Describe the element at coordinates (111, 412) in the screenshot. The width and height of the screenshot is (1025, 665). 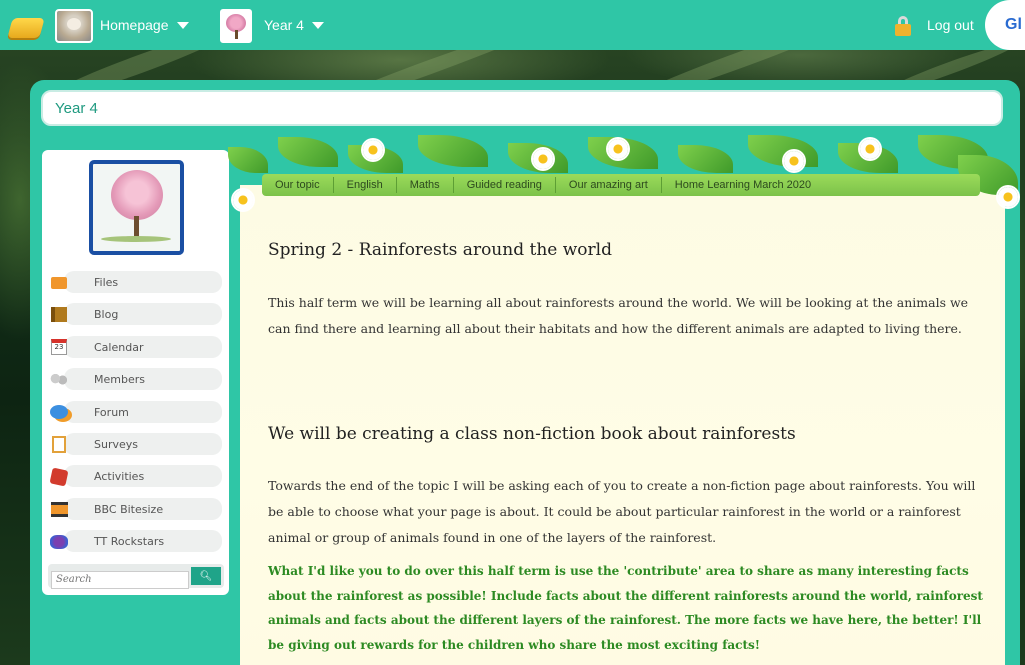
I see `sidebar-item-label: Forum` at that location.